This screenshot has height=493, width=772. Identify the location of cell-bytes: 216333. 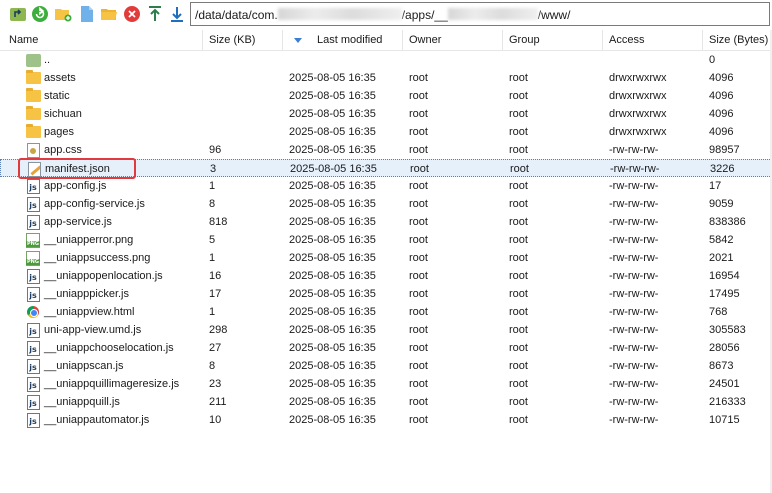
(727, 402).